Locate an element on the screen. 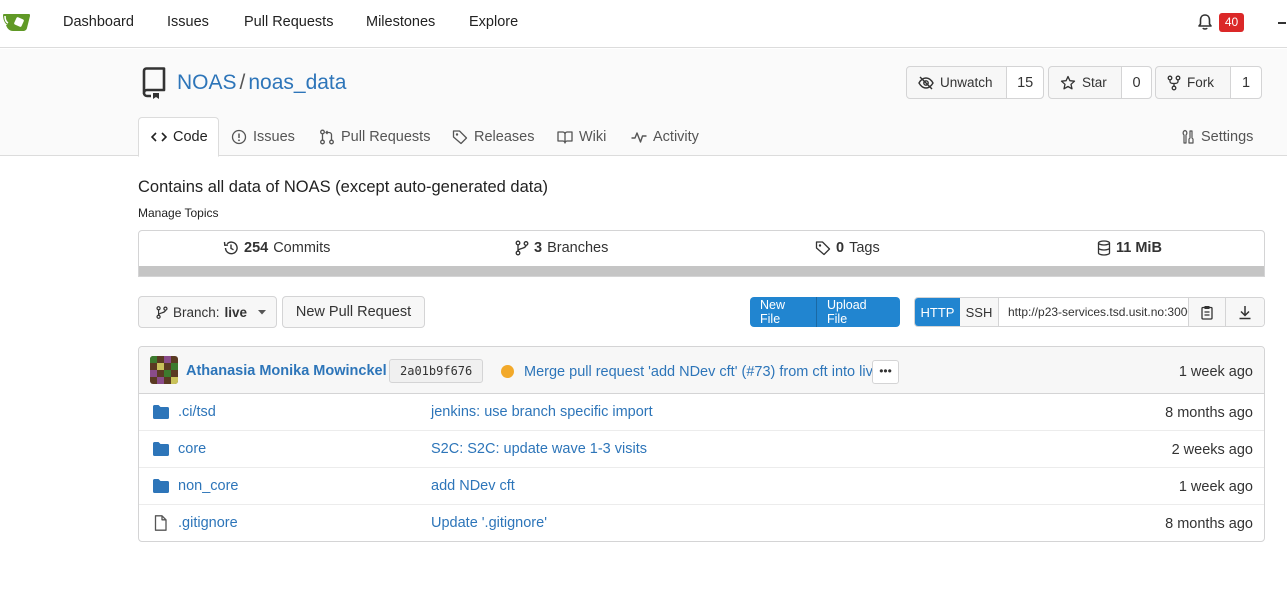  branches-stat: 3 Branches is located at coordinates (561, 248).